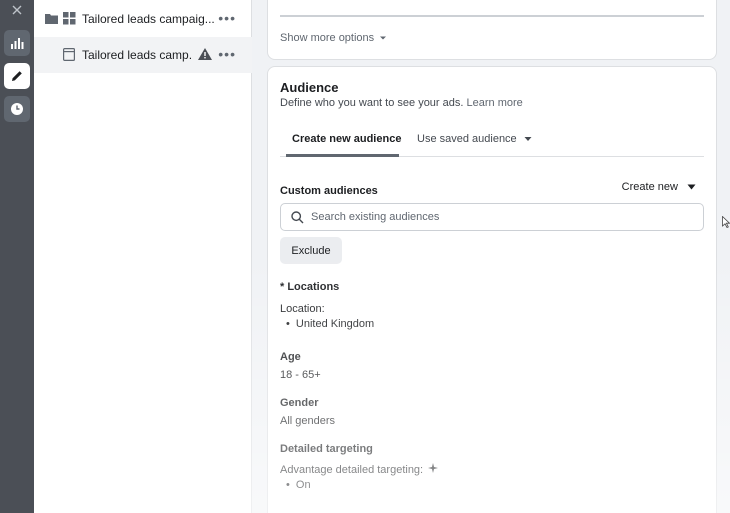  I want to click on create-new-dropdown: Create new, so click(659, 187).